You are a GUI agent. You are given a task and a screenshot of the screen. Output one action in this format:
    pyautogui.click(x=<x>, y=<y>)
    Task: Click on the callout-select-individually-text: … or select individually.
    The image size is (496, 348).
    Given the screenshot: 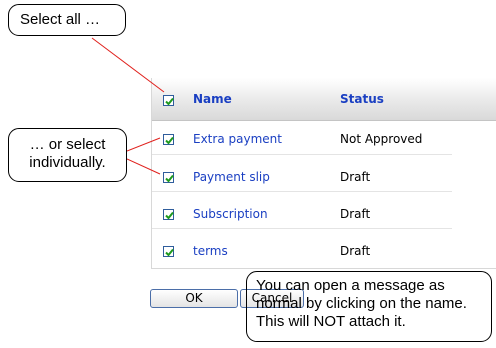 What is the action you would take?
    pyautogui.click(x=67, y=153)
    